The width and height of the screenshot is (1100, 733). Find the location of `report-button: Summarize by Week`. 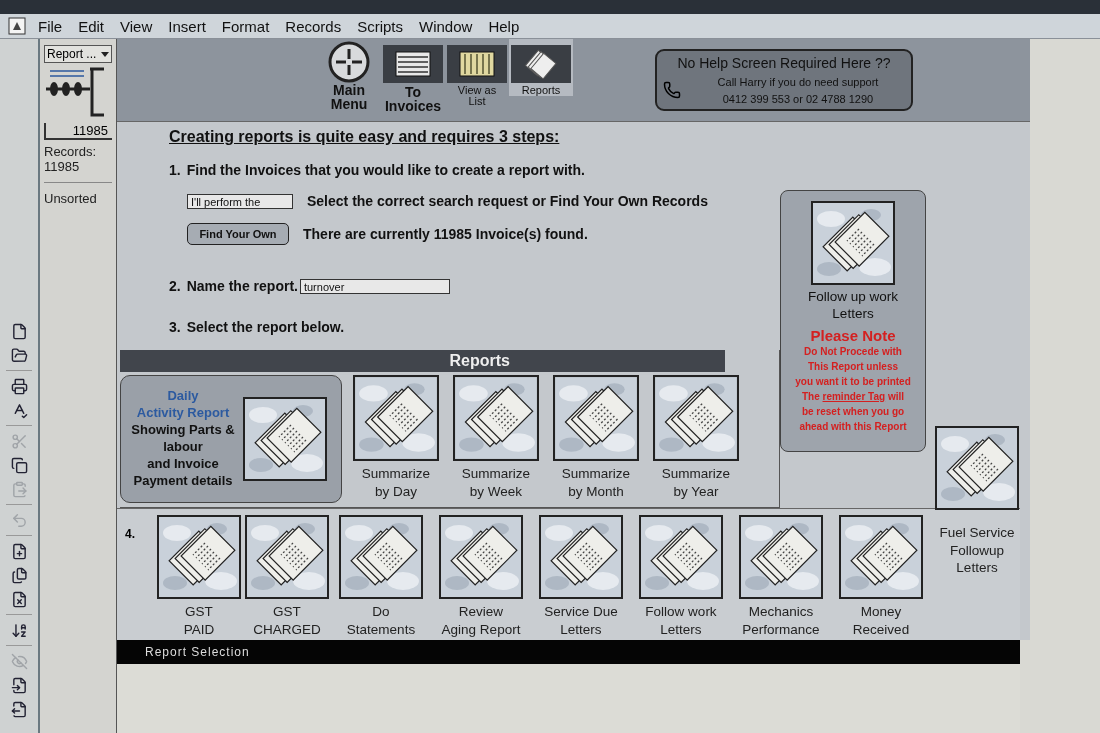

report-button: Summarize by Week is located at coordinates (496, 439).